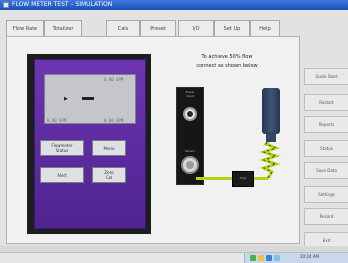 This screenshot has width=348, height=263. What do you see at coordinates (326, 194) in the screenshot?
I see `side-button-settings: Settings` at bounding box center [326, 194].